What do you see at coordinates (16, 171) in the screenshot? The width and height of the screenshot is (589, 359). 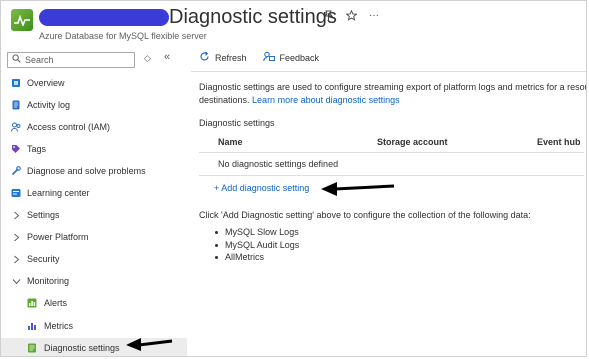 I see `wrench-icon` at bounding box center [16, 171].